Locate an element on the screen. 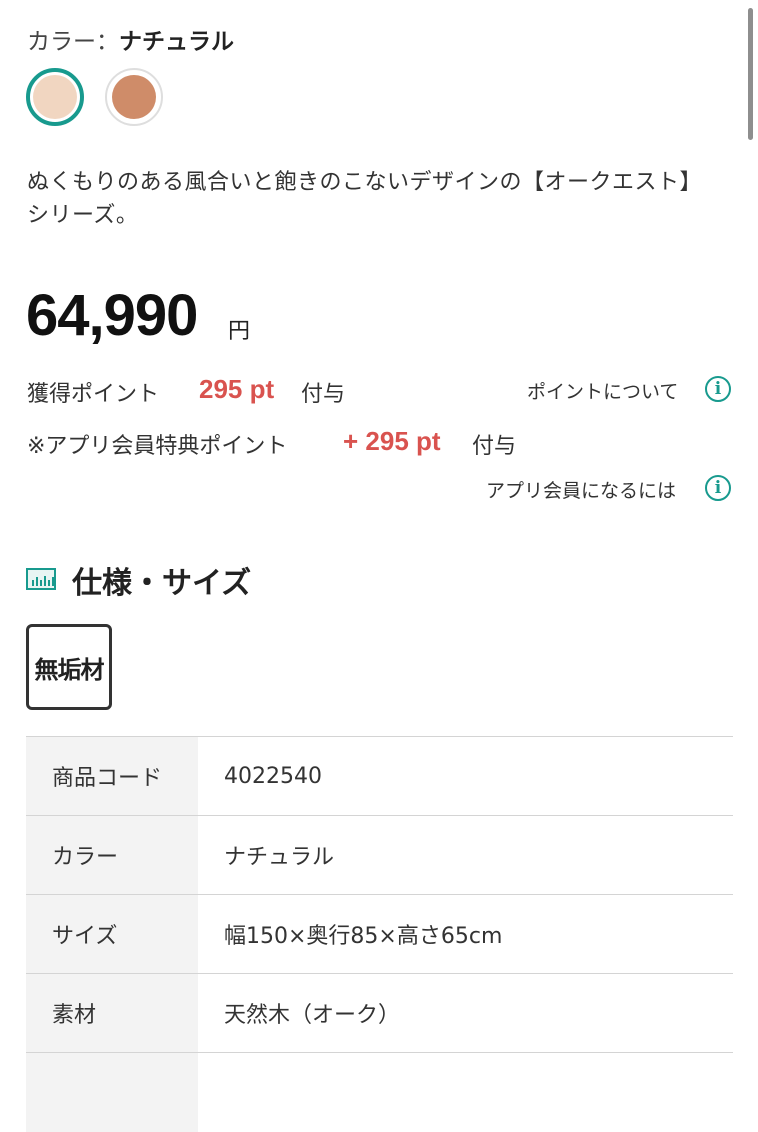  spec-label: カラー is located at coordinates (112, 855).